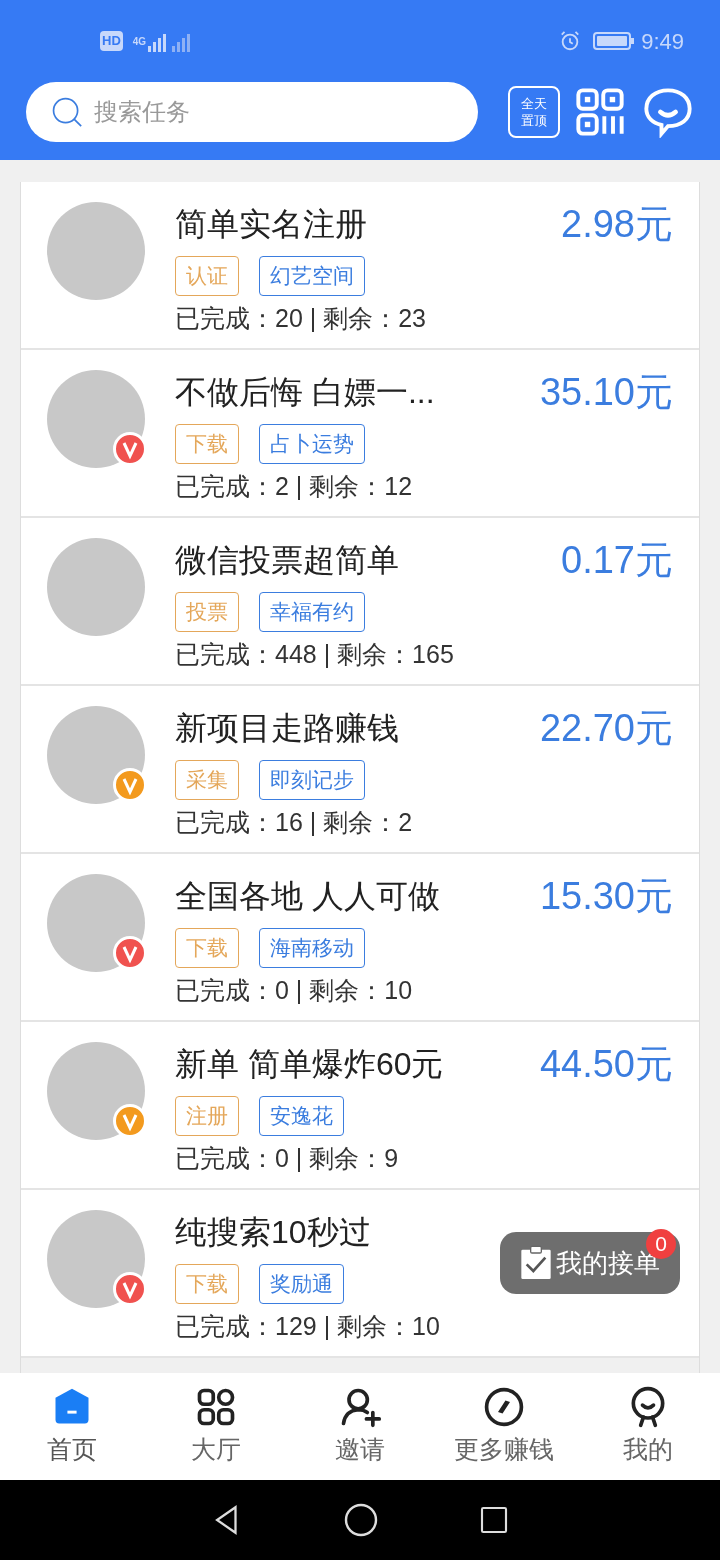  Describe the element at coordinates (273, 1232) in the screenshot. I see `task-title: 纯搜索10秒过` at that location.